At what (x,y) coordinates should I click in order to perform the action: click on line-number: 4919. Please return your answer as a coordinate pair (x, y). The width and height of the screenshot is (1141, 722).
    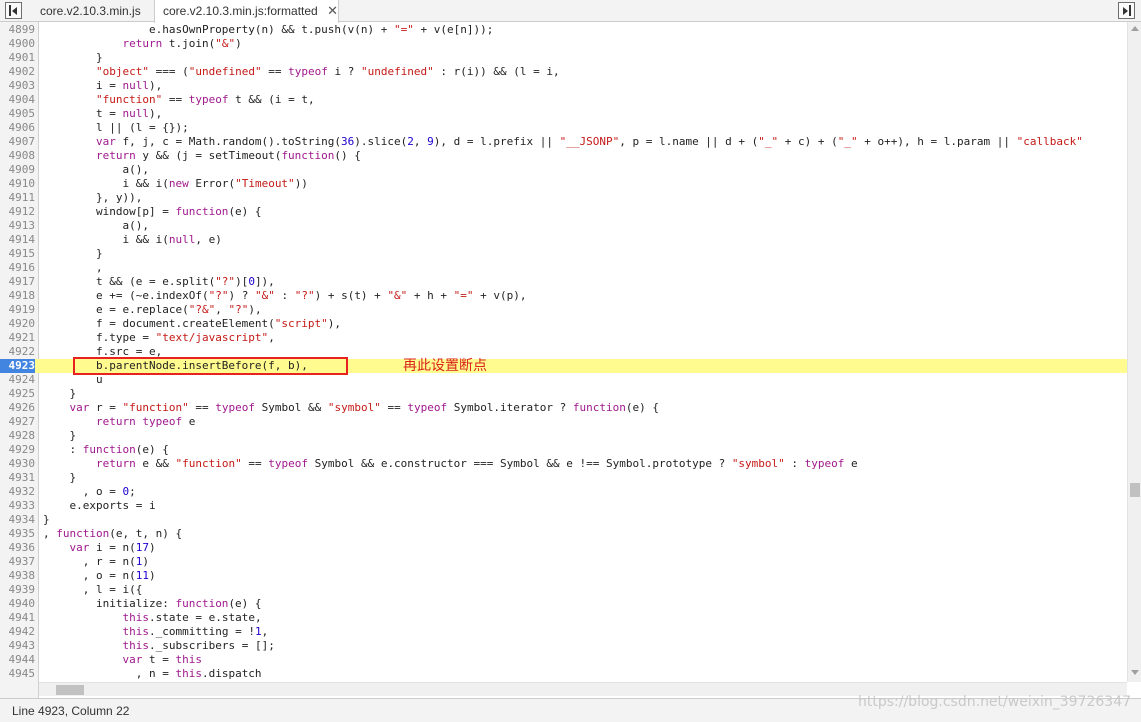
    Looking at the image, I should click on (18, 310).